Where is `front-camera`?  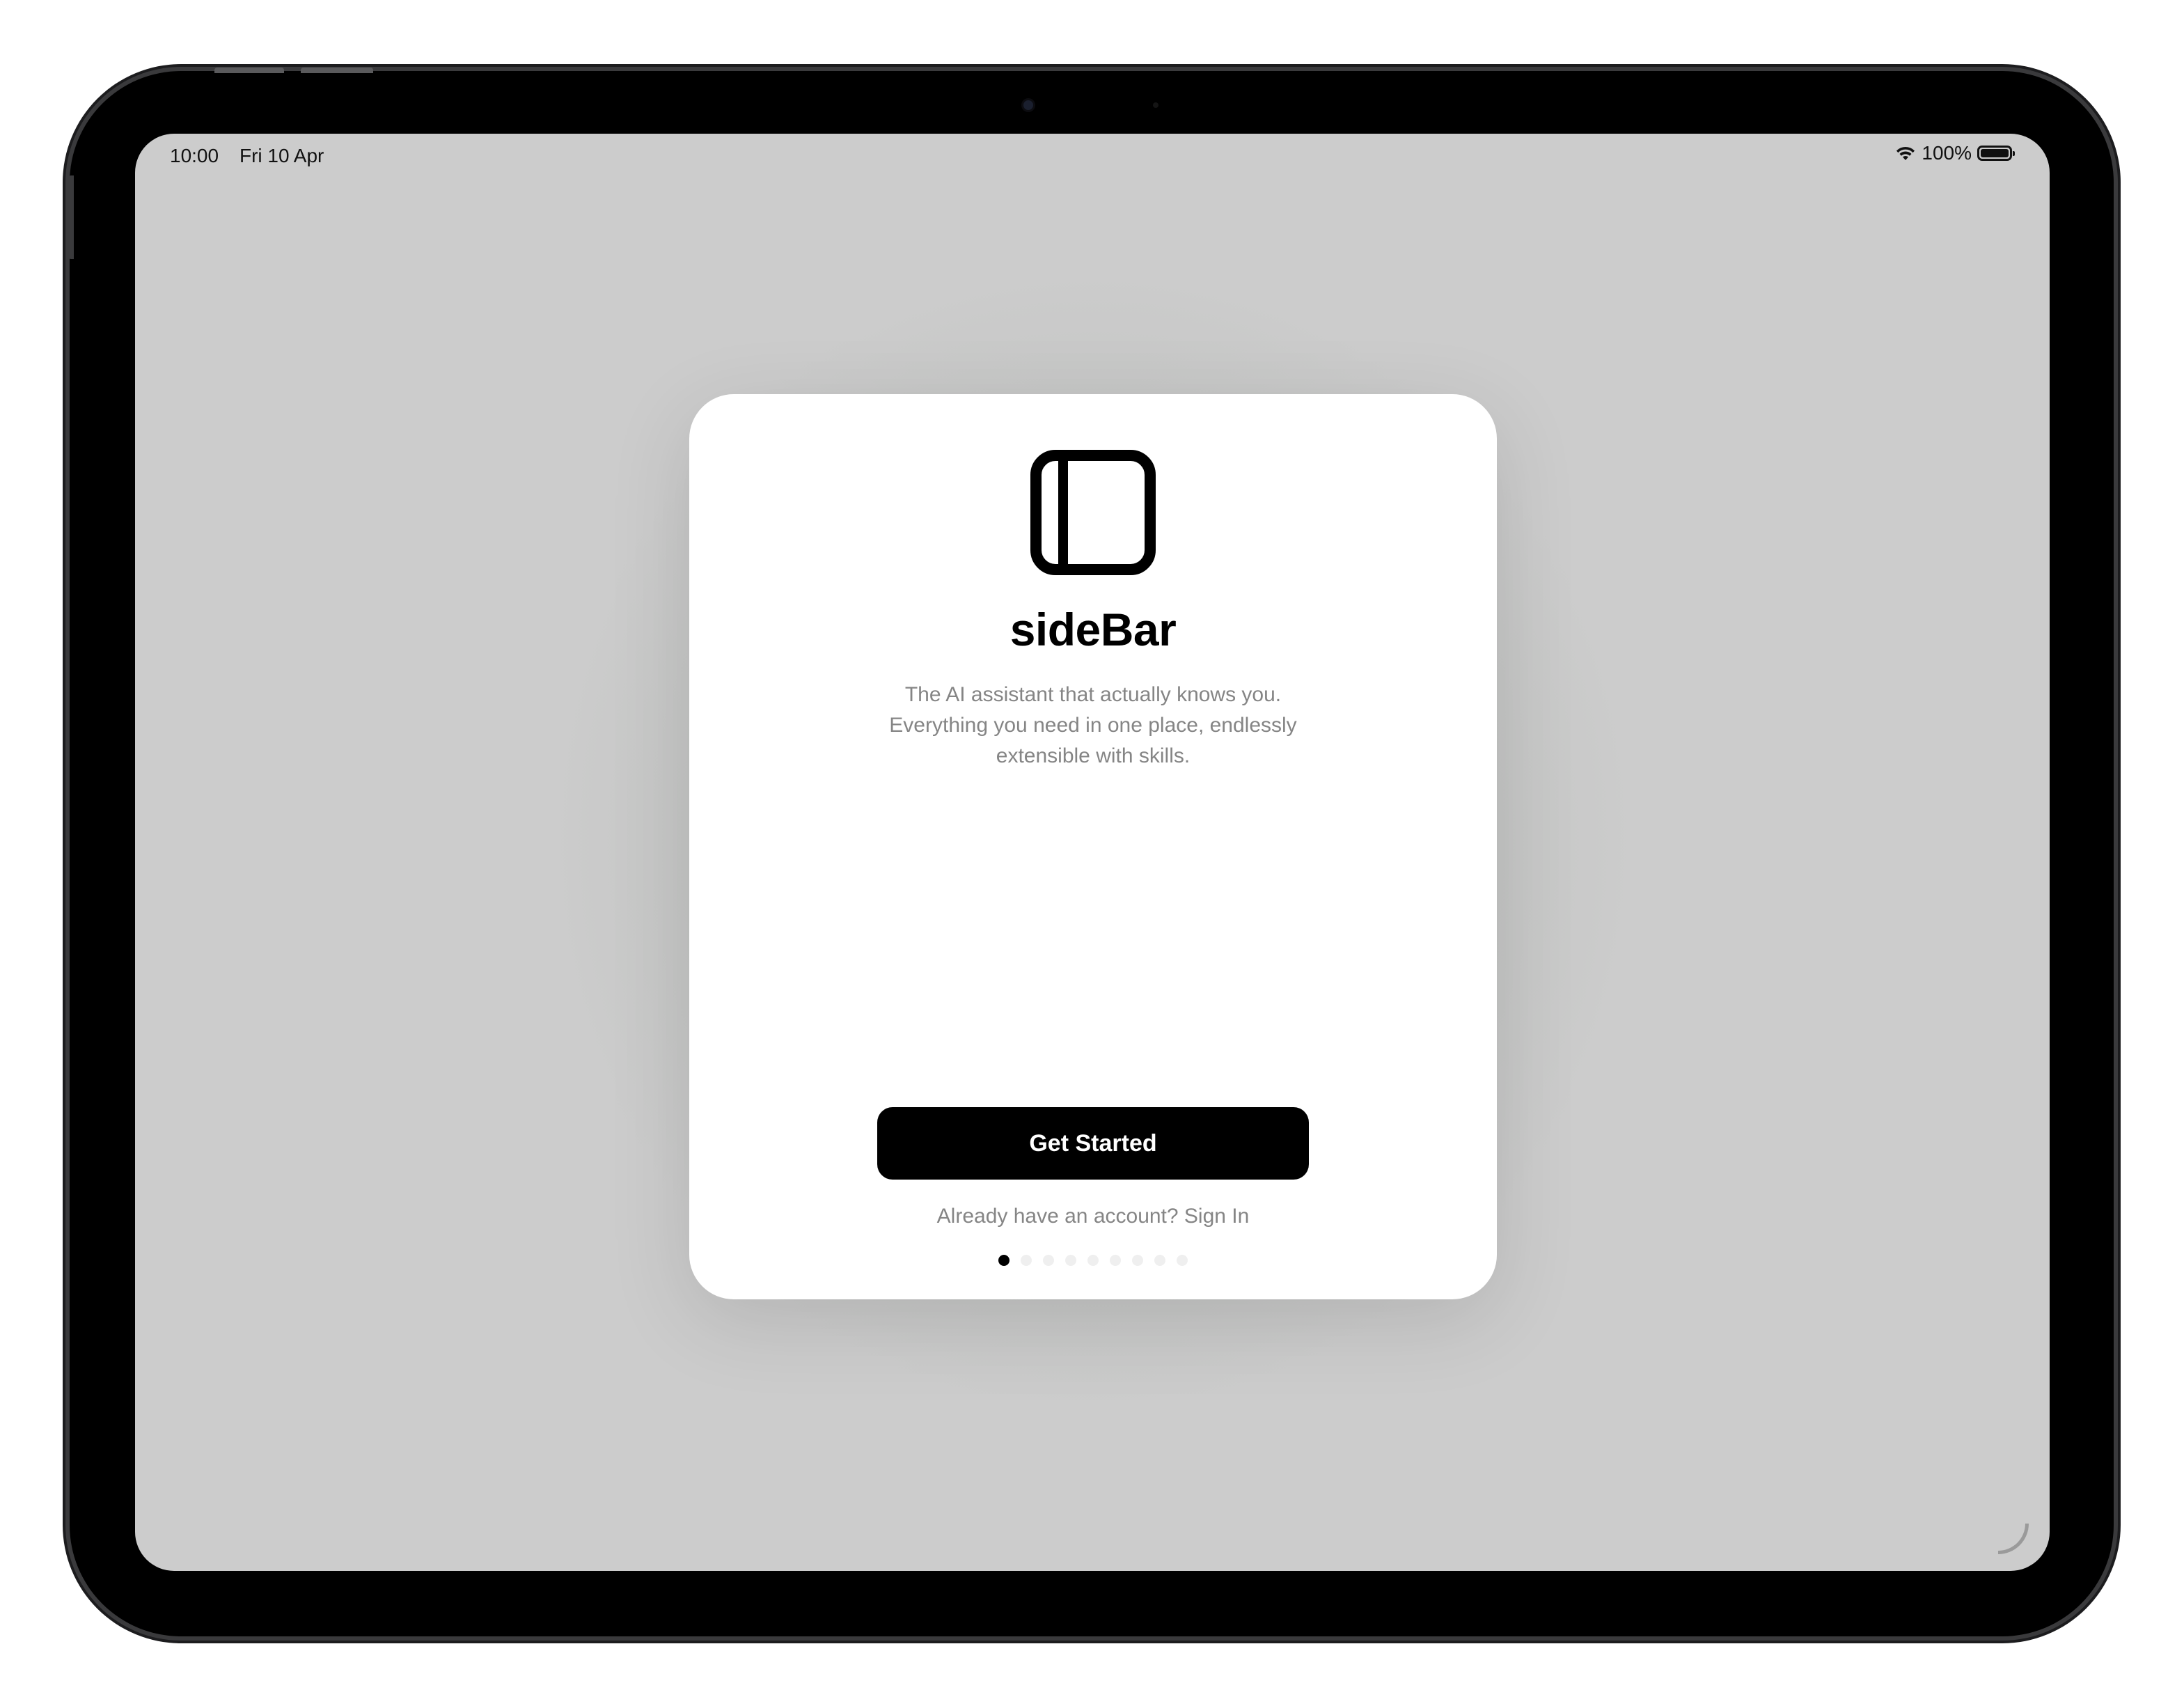
front-camera is located at coordinates (1028, 105).